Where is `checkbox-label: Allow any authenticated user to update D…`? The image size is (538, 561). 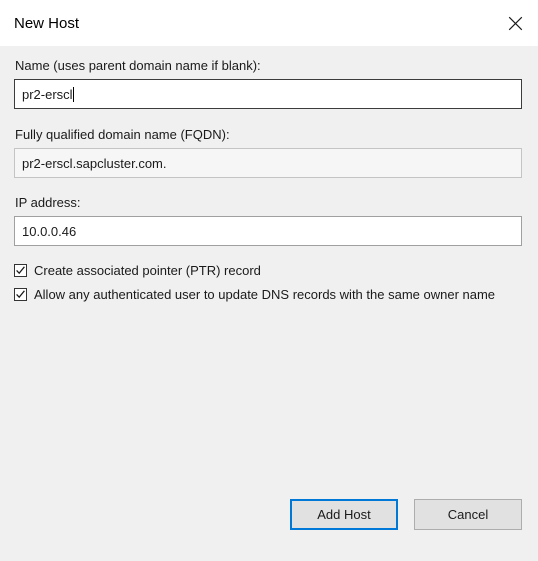
checkbox-label: Allow any authenticated user to update D… is located at coordinates (265, 294).